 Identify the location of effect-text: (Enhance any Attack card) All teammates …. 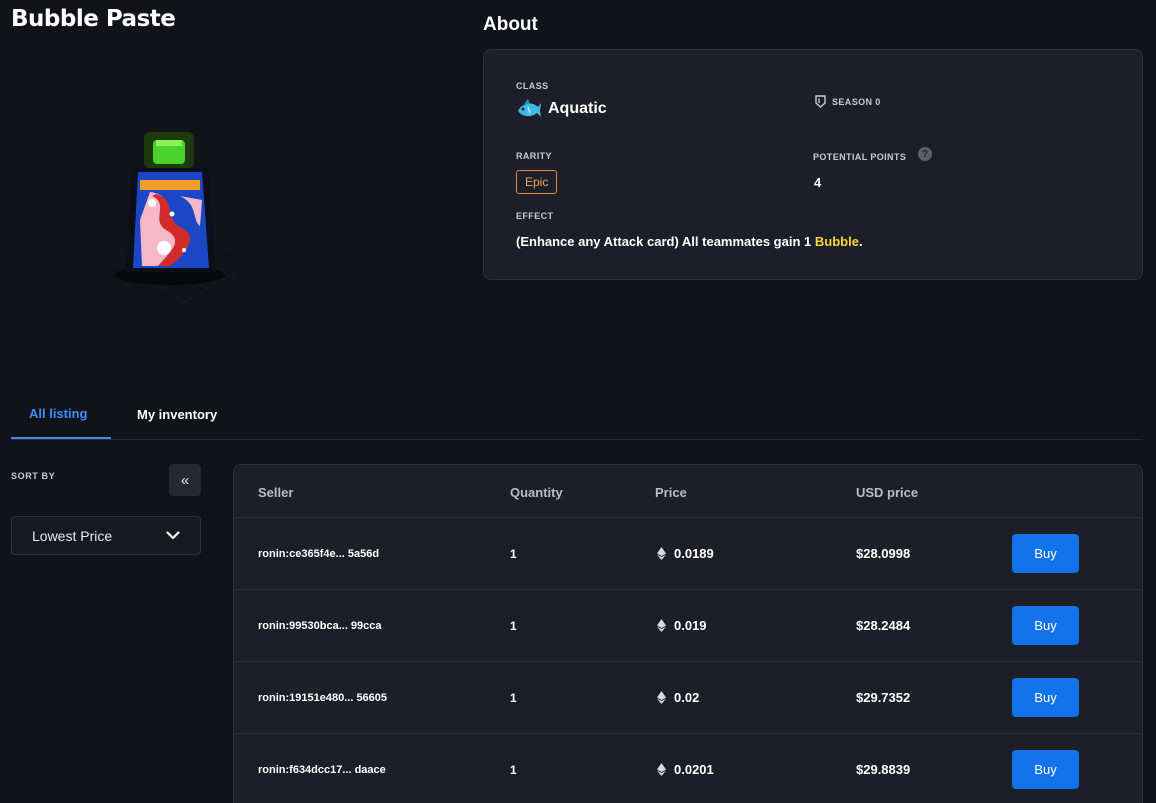
(689, 241).